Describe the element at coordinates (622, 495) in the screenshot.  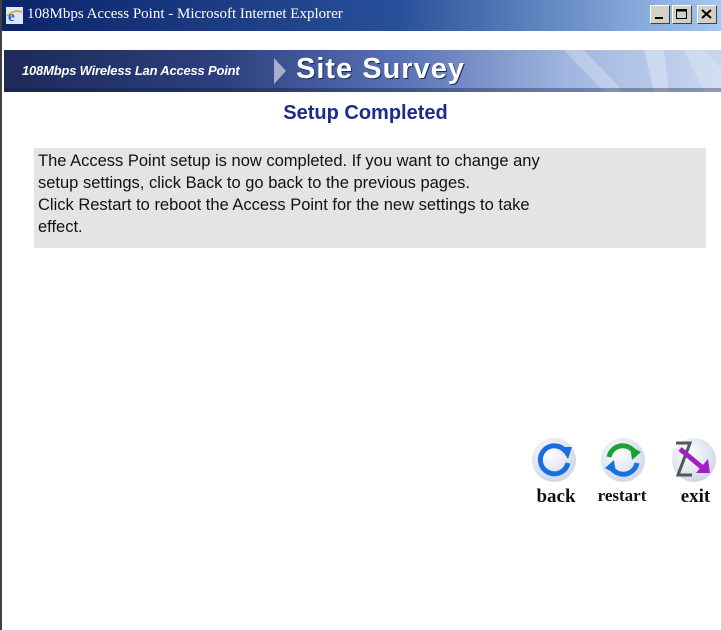
I see `restart-label: restart` at that location.